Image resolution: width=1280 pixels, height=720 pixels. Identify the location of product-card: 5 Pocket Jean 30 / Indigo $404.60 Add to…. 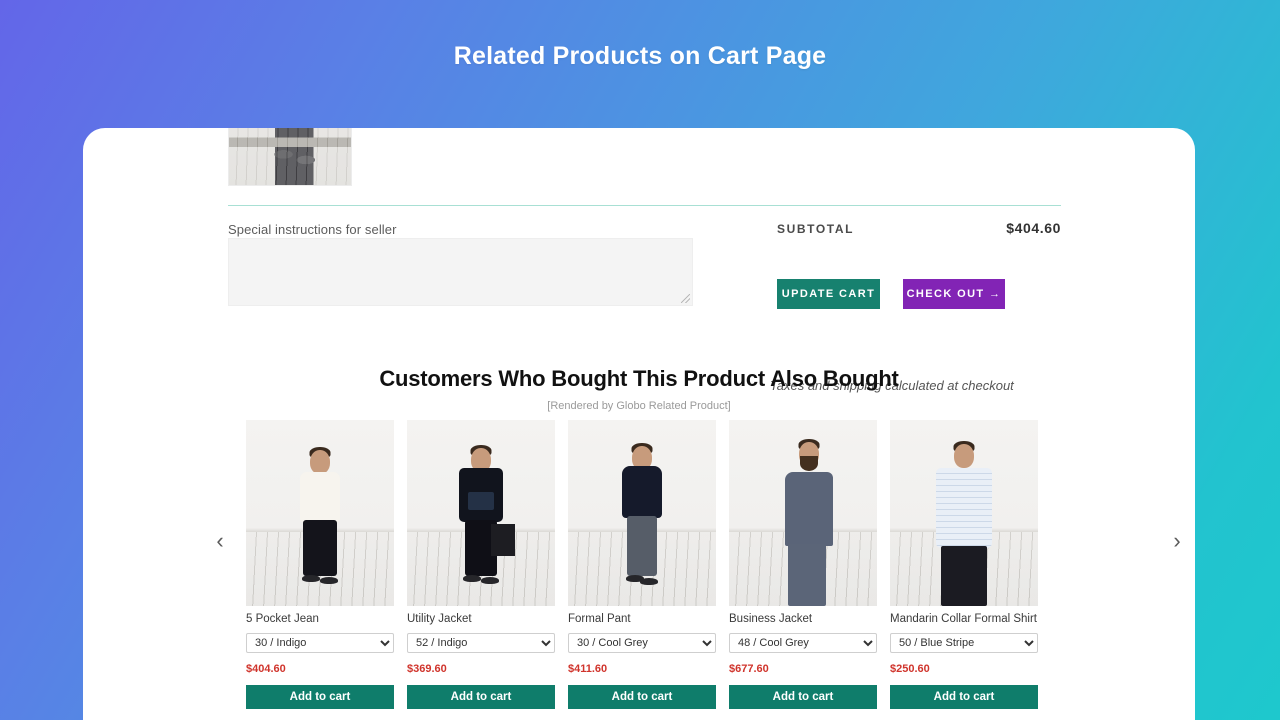
(320, 564).